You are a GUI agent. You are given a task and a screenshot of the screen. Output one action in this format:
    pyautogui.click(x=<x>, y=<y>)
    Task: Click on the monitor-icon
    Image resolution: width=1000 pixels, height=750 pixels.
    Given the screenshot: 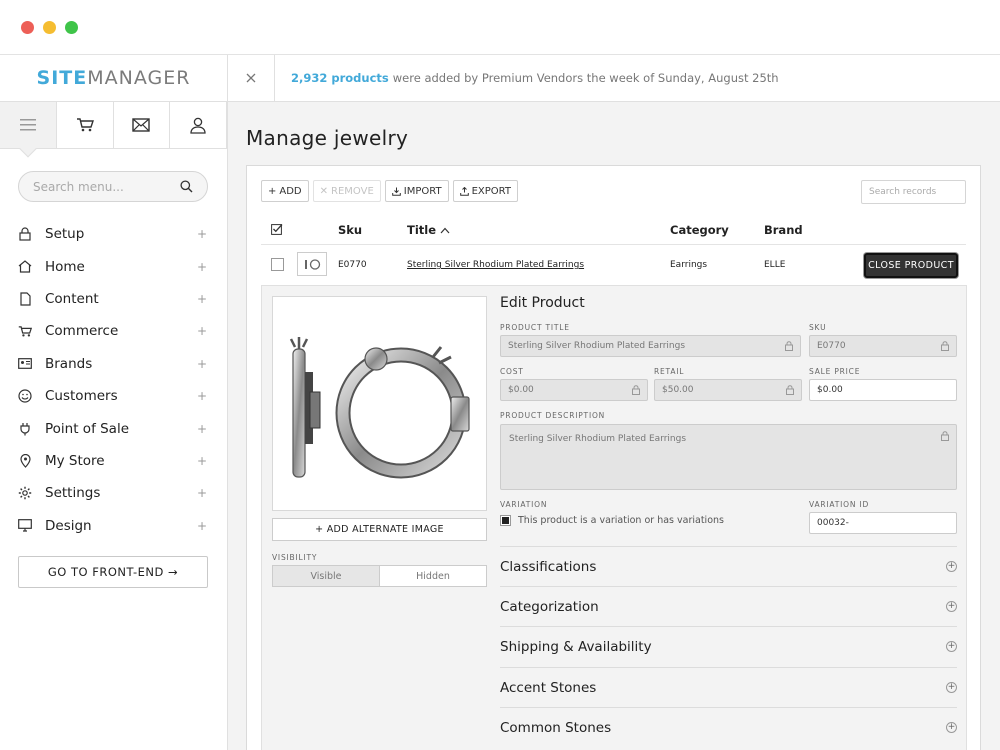 What is the action you would take?
    pyautogui.click(x=25, y=525)
    